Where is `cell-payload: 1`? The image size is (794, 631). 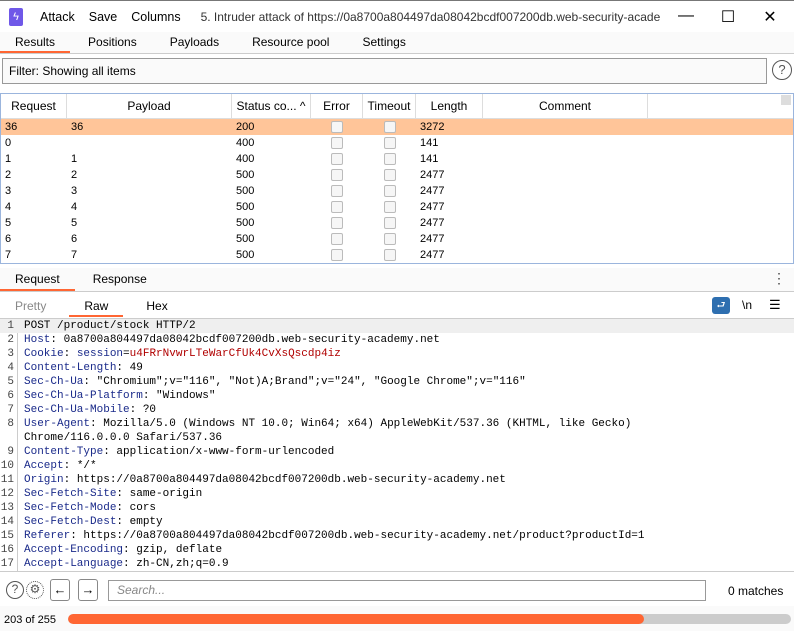
cell-payload: 1 is located at coordinates (74, 159).